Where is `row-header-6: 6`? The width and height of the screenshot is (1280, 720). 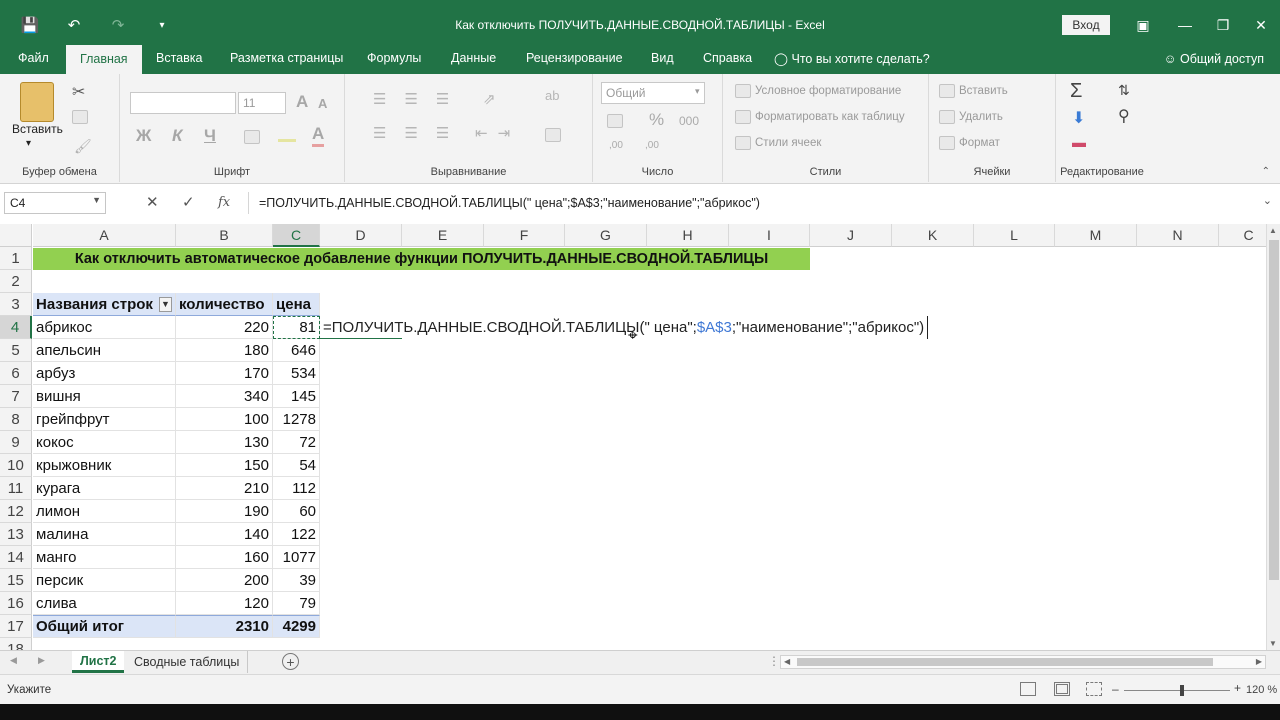 row-header-6: 6 is located at coordinates (16, 373).